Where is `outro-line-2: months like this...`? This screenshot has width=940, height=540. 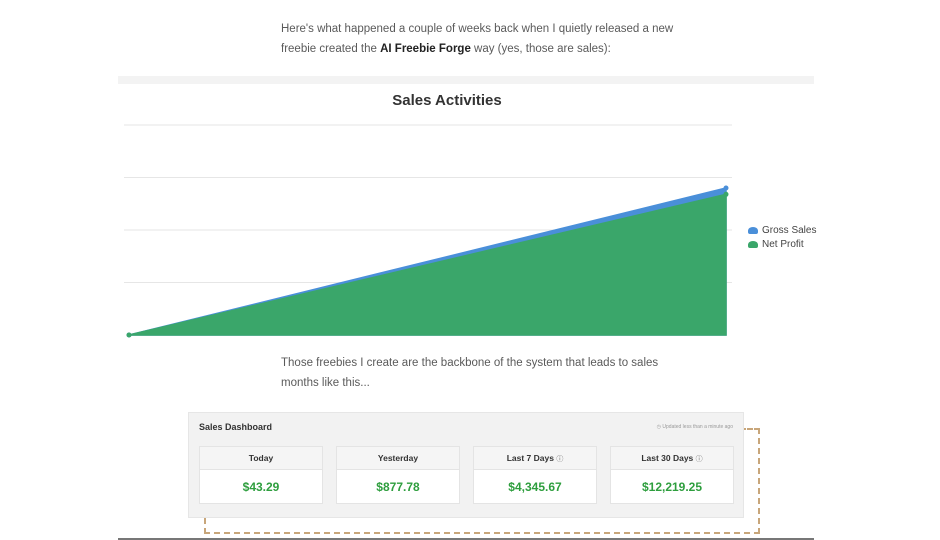 outro-line-2: months like this... is located at coordinates (325, 383).